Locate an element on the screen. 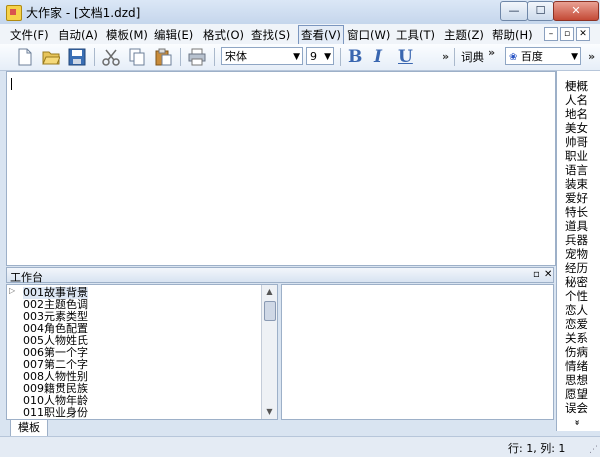 This screenshot has height=457, width=600. toolbar-overflow-button: » is located at coordinates (445, 56).